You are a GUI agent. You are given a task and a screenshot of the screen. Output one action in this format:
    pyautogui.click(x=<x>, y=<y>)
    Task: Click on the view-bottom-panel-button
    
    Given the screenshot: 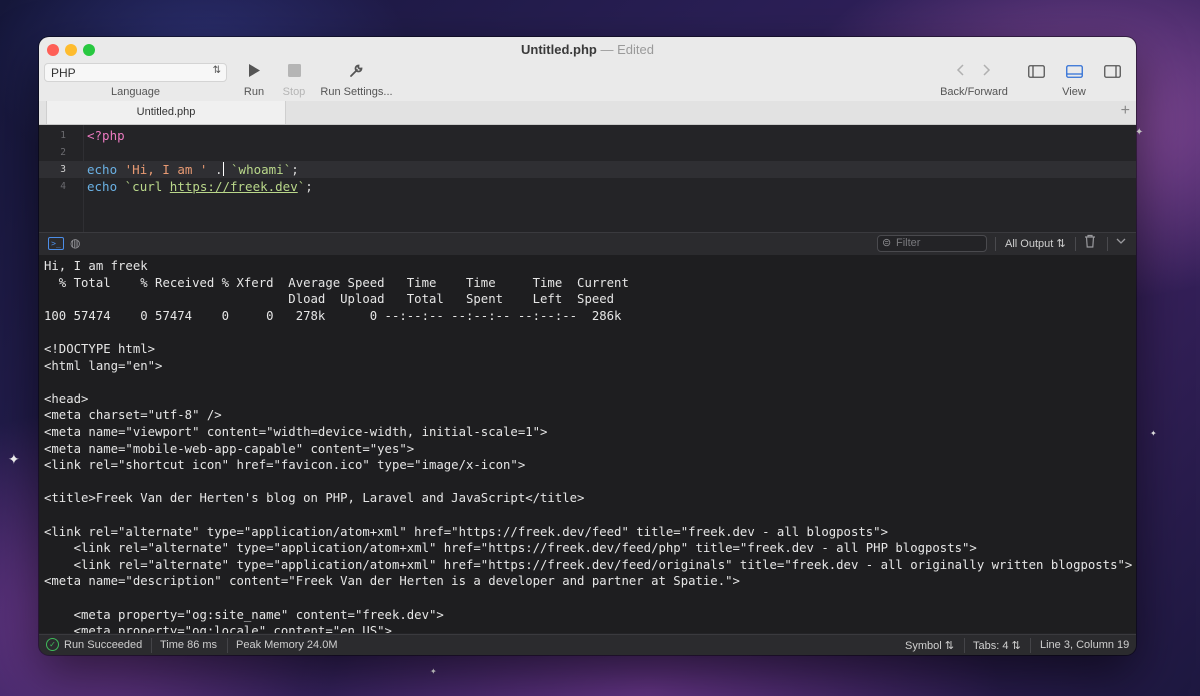 What is the action you would take?
    pyautogui.click(x=1074, y=73)
    